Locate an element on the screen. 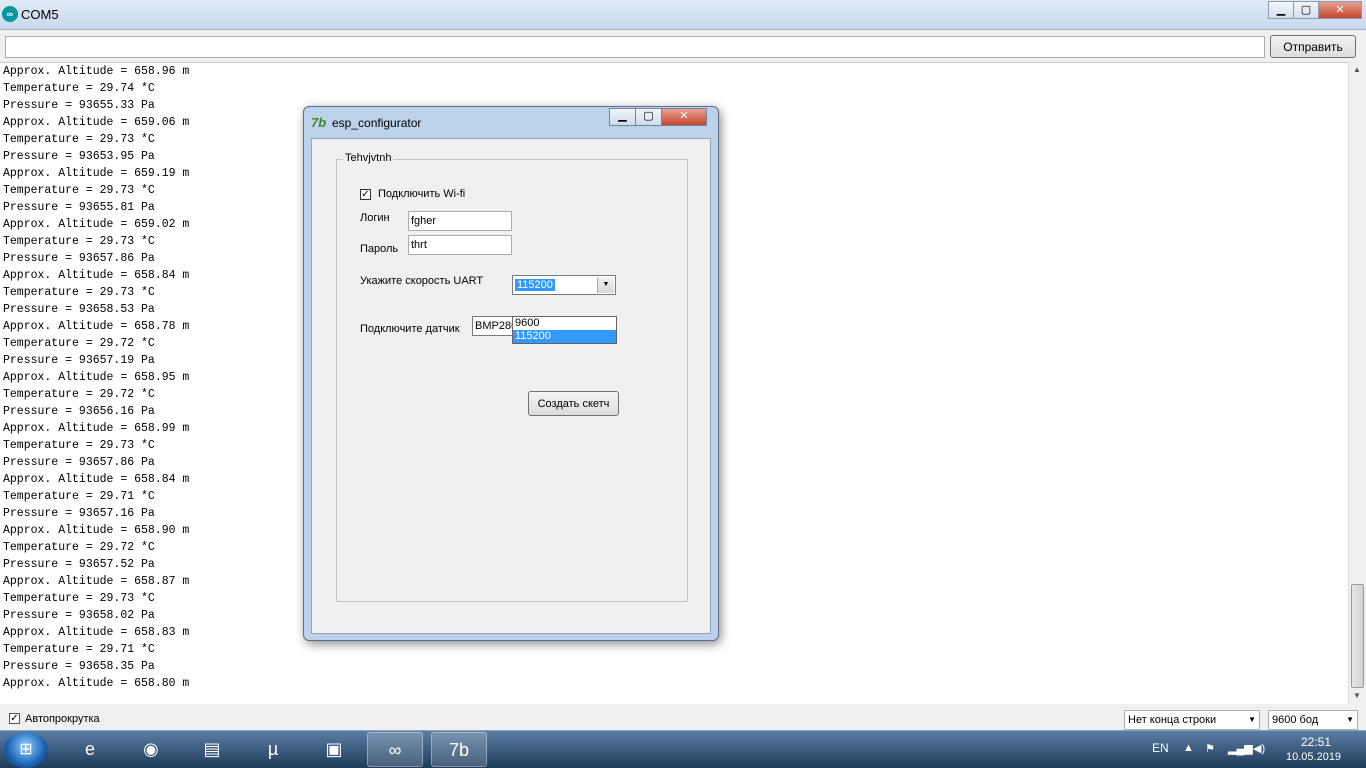 The height and width of the screenshot is (768, 1366). uart-value: 115200 is located at coordinates (535, 285).